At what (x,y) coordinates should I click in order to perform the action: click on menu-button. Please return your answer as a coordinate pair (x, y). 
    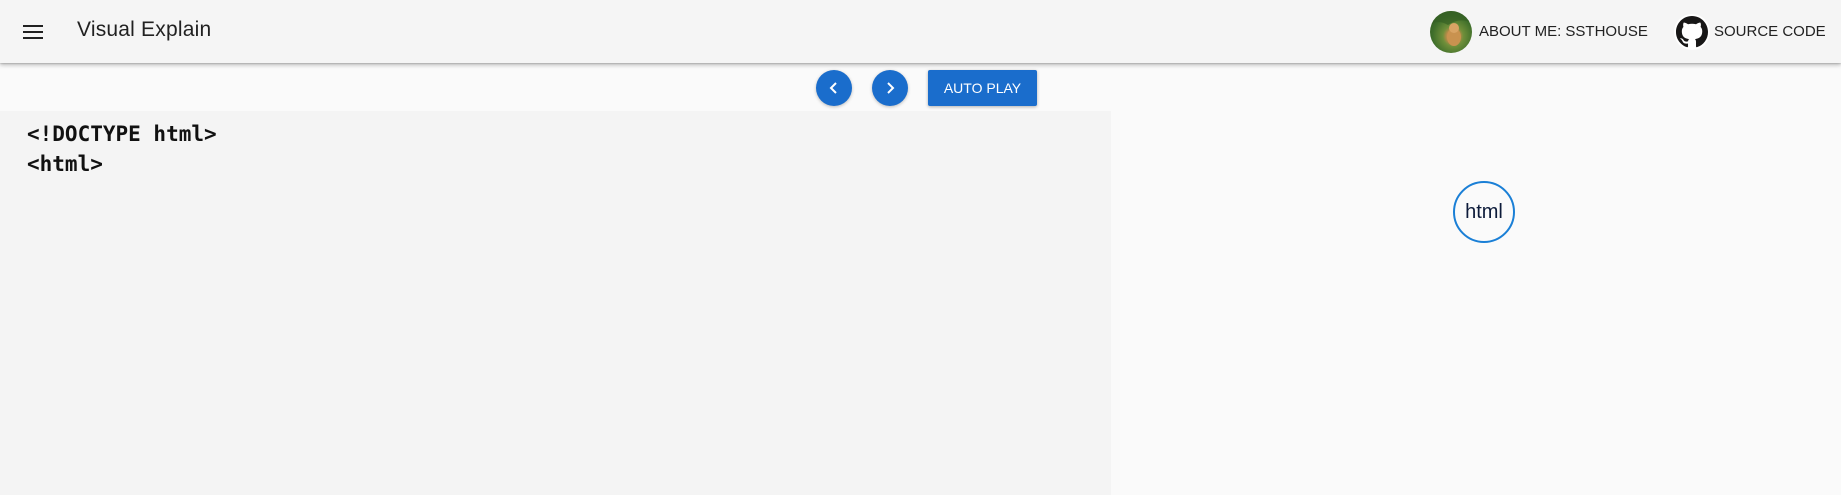
    Looking at the image, I should click on (33, 32).